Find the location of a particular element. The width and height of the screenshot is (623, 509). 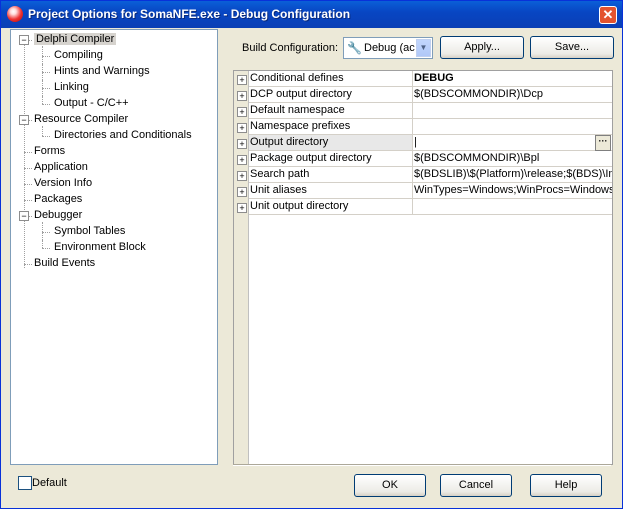

tree-item-directories-and-conditionals: Directories and Conditionals is located at coordinates (123, 135).